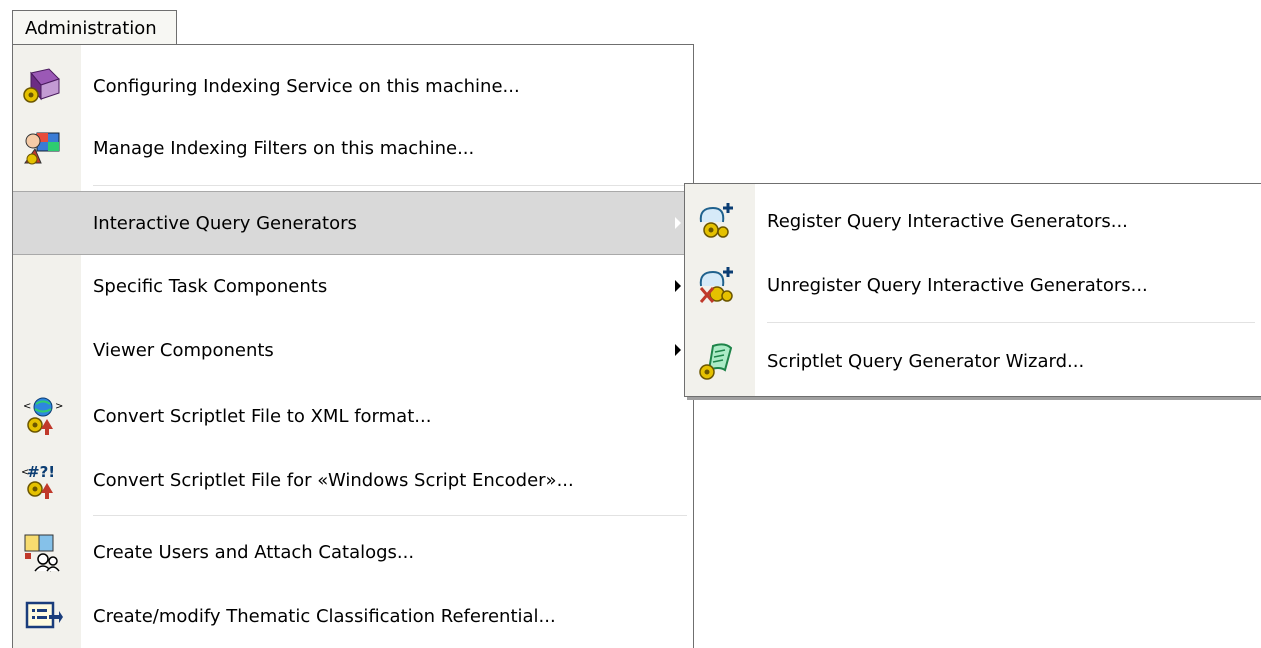 The image size is (1261, 648). Describe the element at coordinates (716, 220) in the screenshot. I see `register-generator-icon` at that location.